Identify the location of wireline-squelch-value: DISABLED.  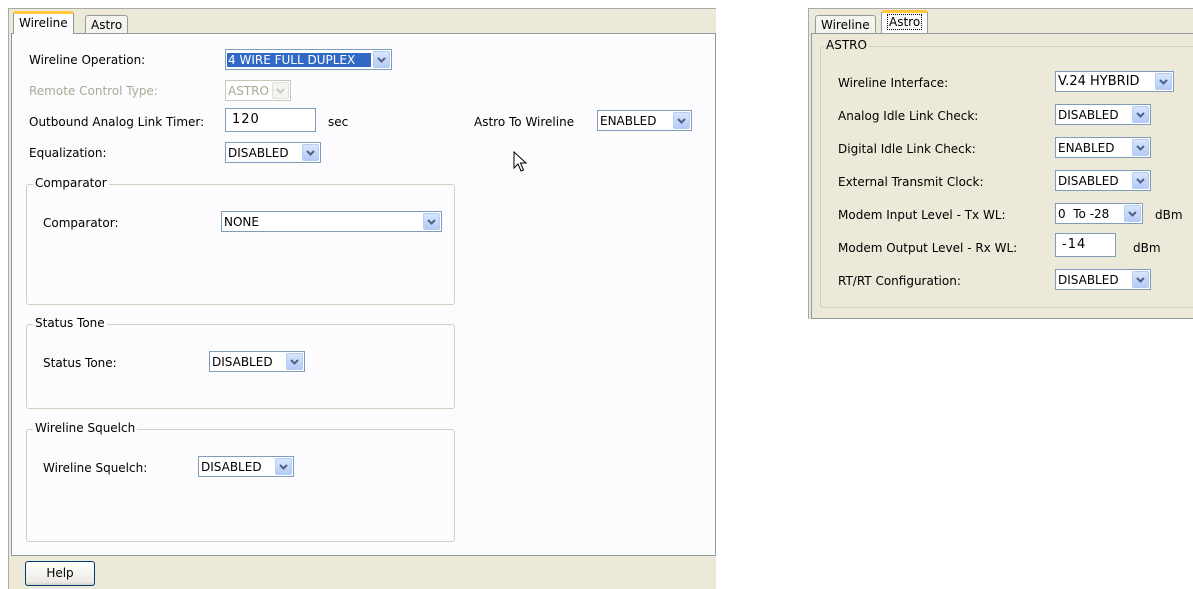
(231, 466).